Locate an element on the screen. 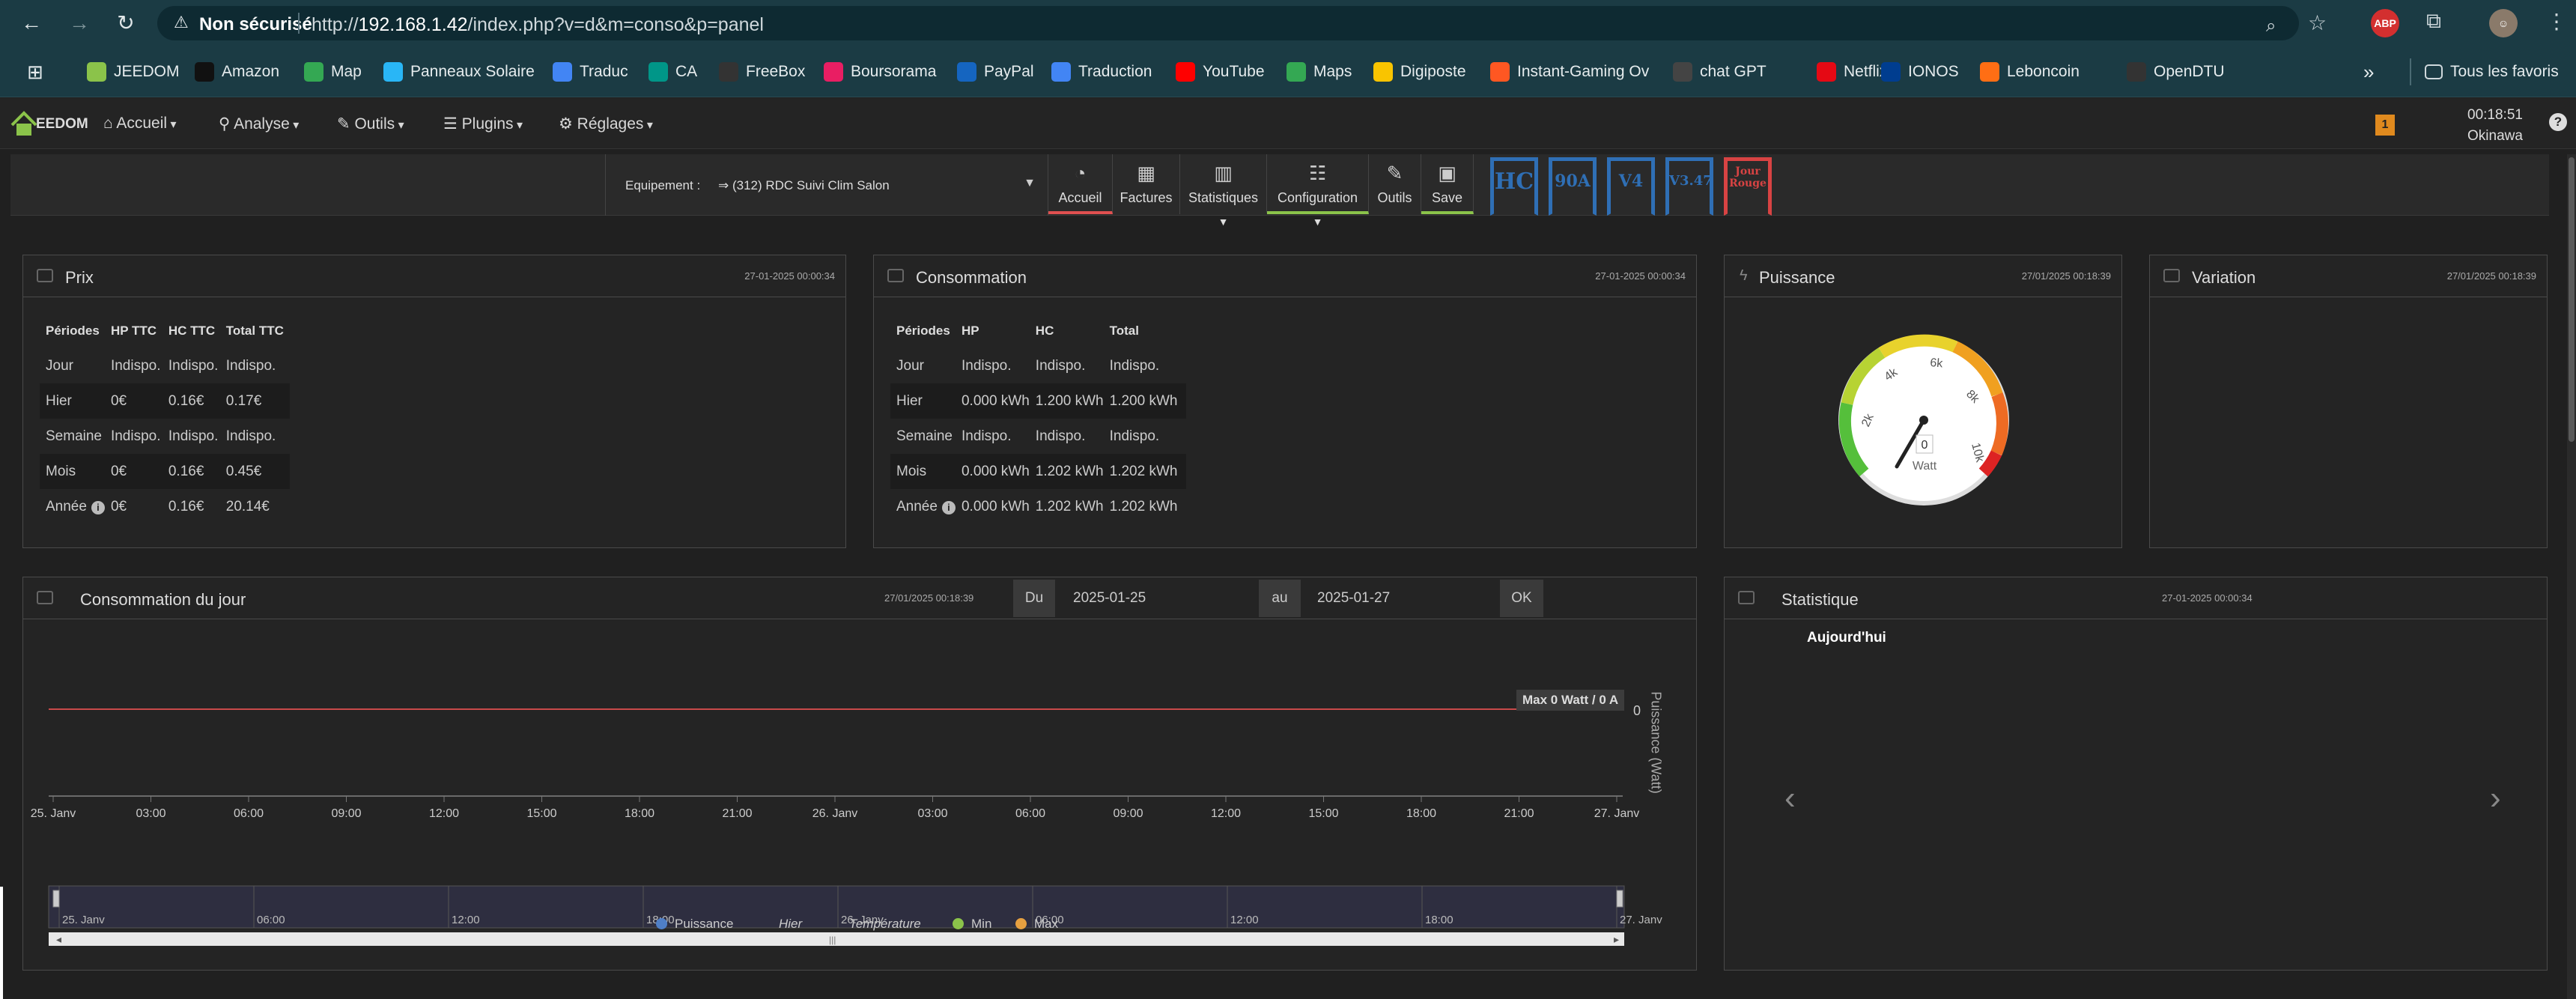 Image resolution: width=2576 pixels, height=999 pixels. bookmark-item: Boursorama is located at coordinates (880, 72).